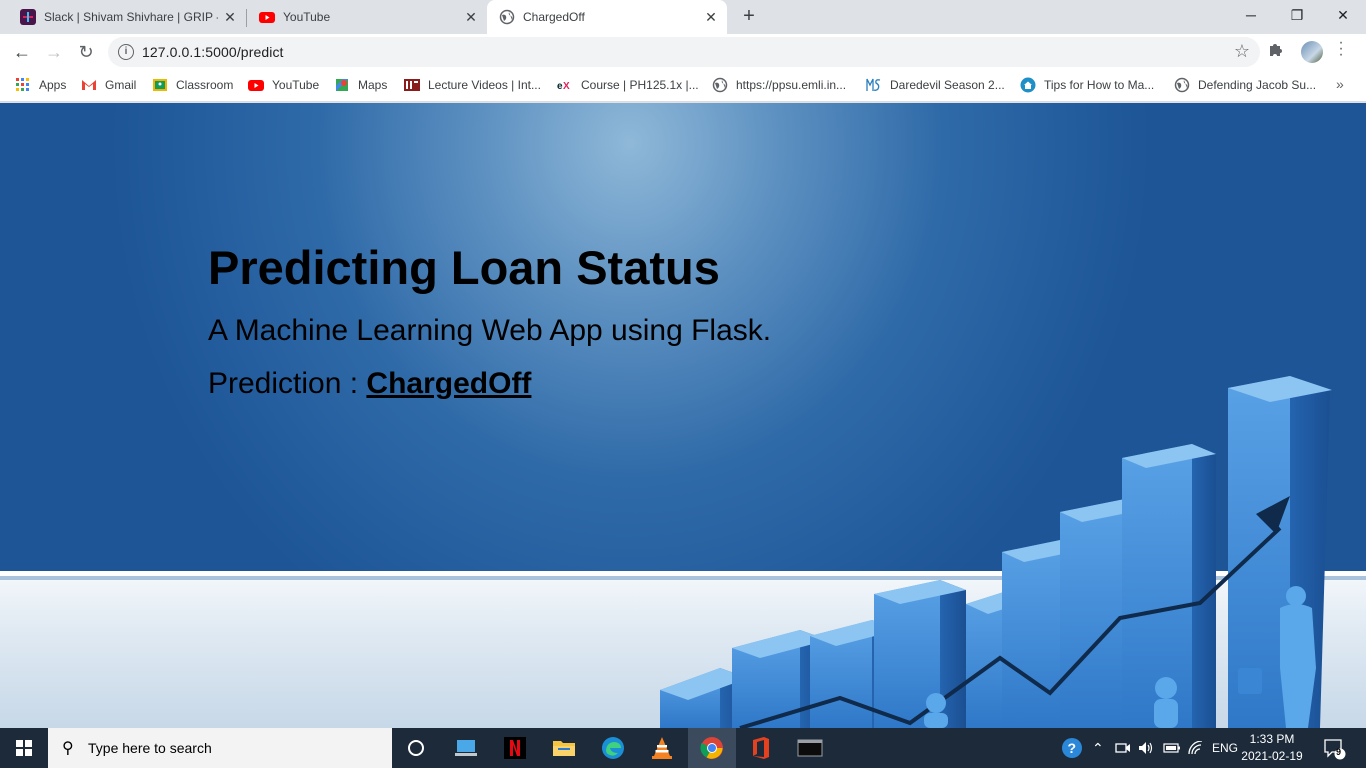 The width and height of the screenshot is (1366, 768). What do you see at coordinates (449, 383) in the screenshot?
I see `prediction-result: ChargedOff` at bounding box center [449, 383].